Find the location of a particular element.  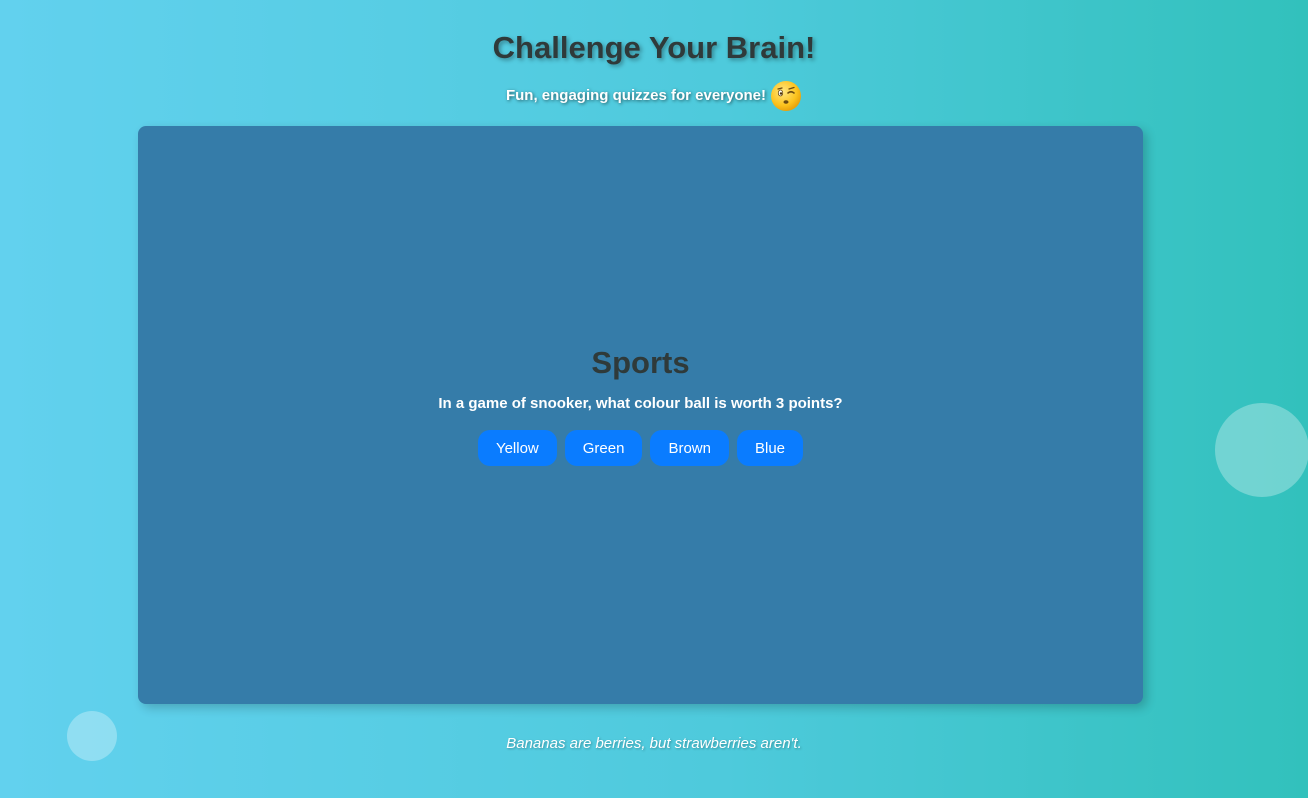

page-title: Challenge Your Brain! is located at coordinates (654, 47).